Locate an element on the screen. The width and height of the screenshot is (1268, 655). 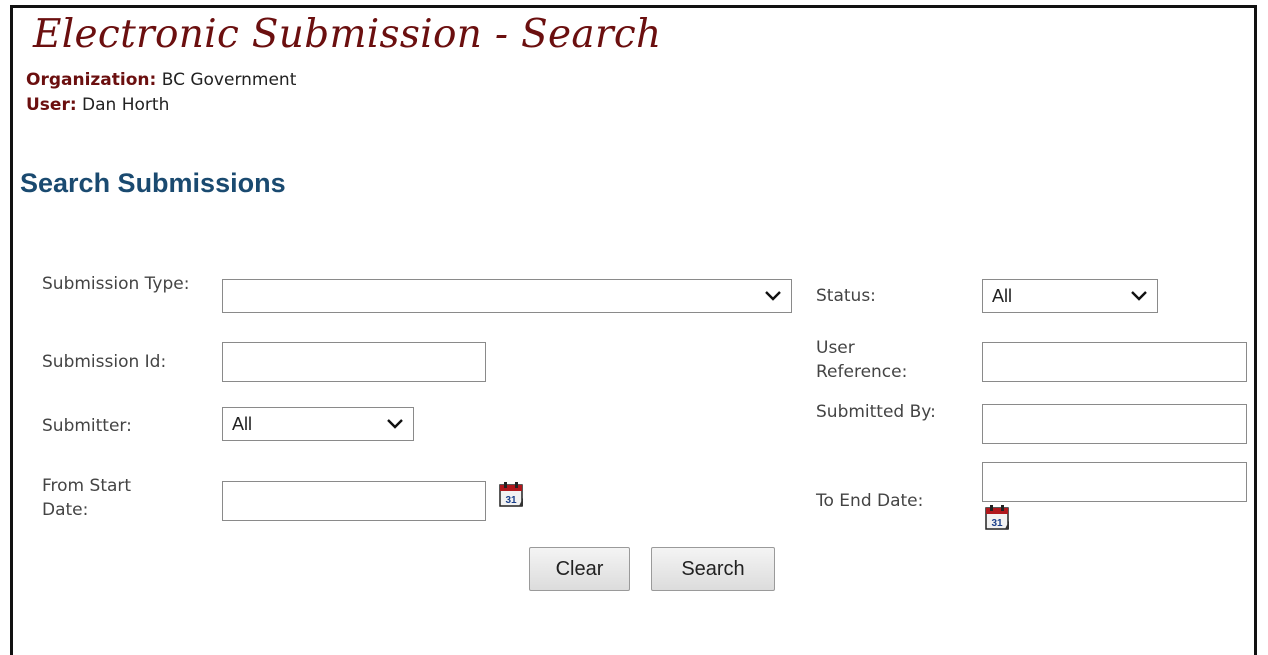
submission-id-label: Submission Id: is located at coordinates (104, 362).